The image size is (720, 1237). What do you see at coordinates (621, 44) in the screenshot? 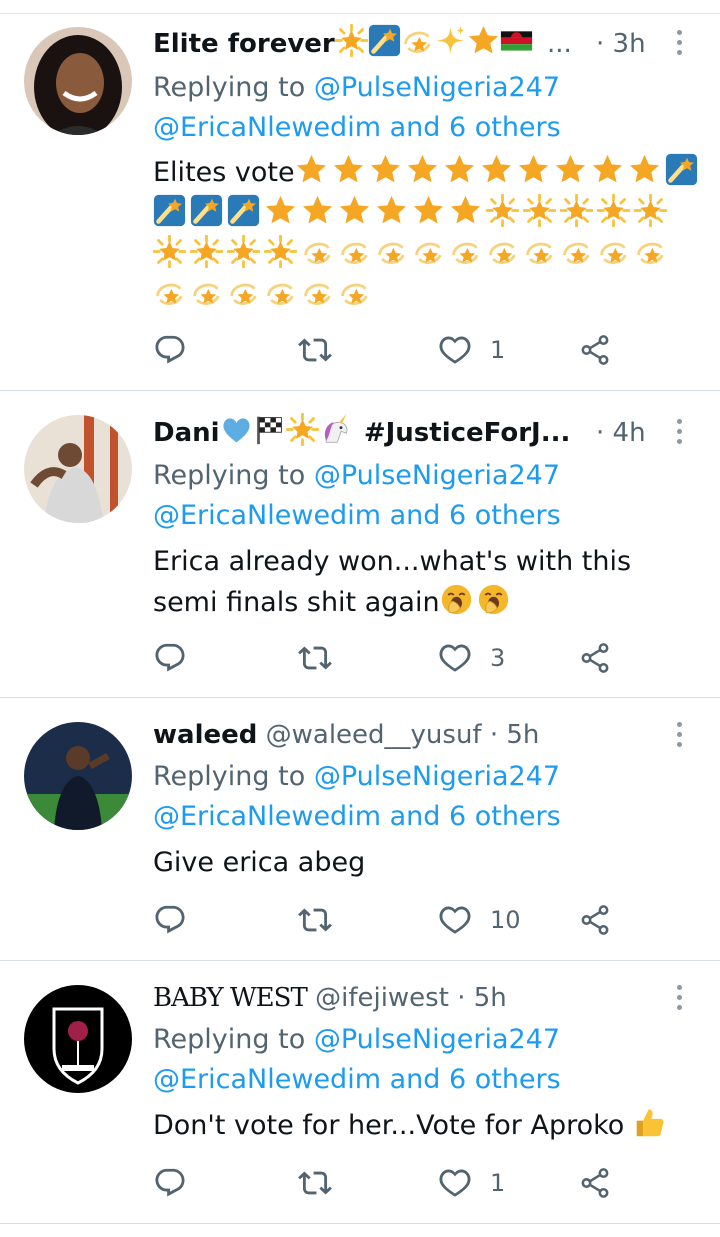
I see `timestamp: · 3h` at bounding box center [621, 44].